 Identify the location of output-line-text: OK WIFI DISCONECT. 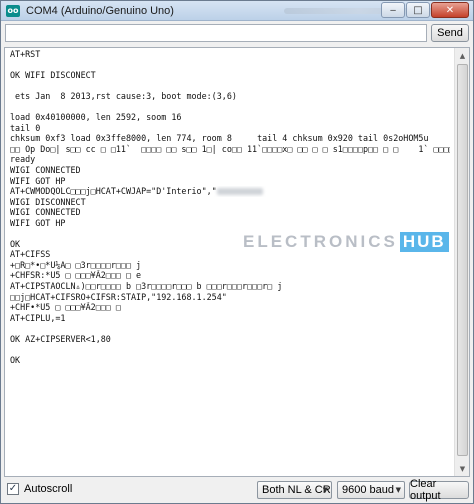
(53, 75).